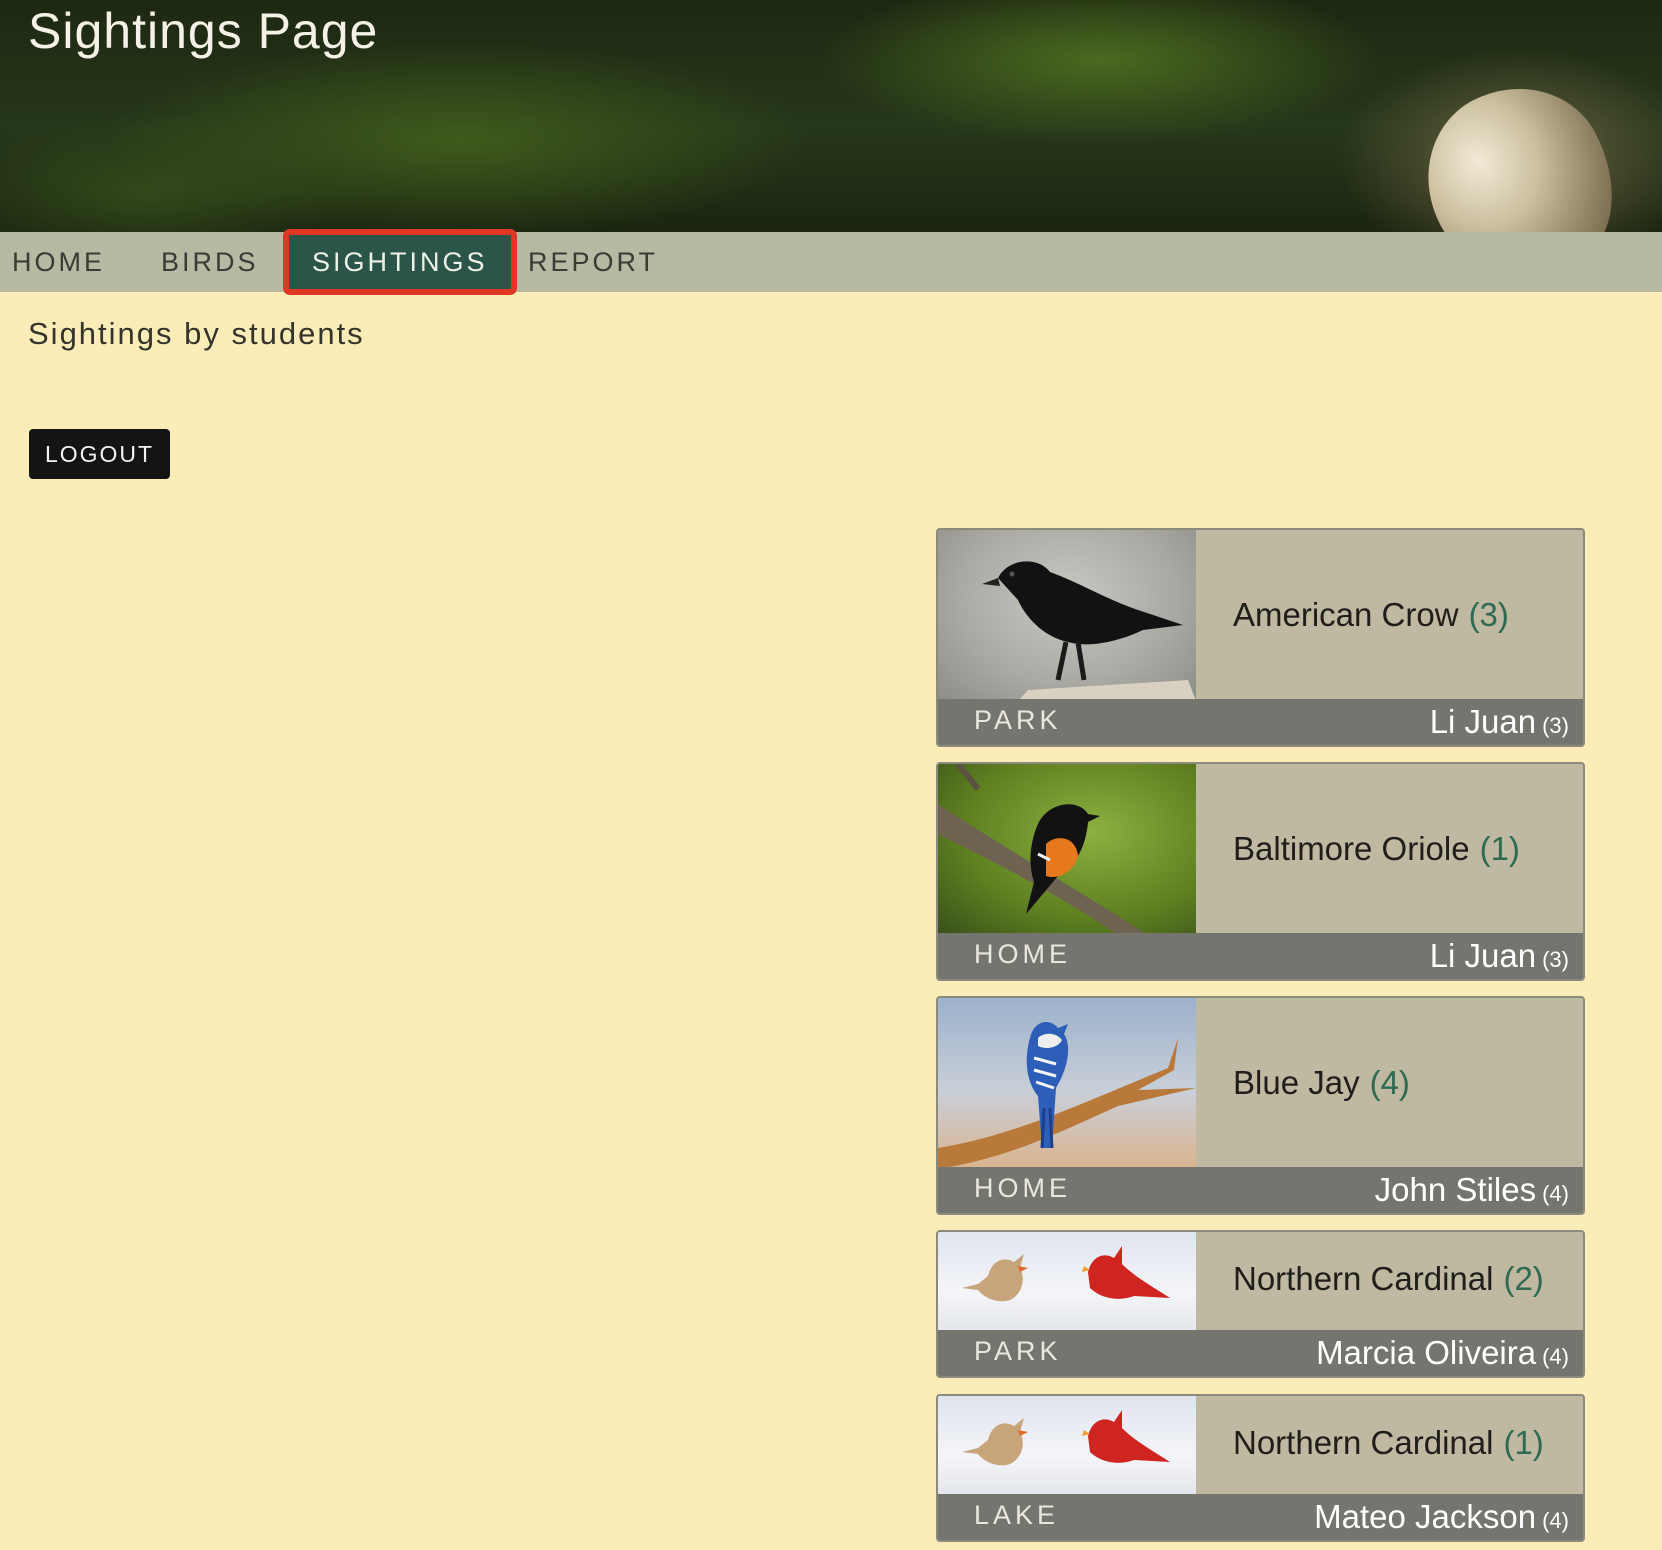 This screenshot has width=1662, height=1550. Describe the element at coordinates (1260, 1190) in the screenshot. I see `card-footer: HOME John Stiles (4)` at that location.